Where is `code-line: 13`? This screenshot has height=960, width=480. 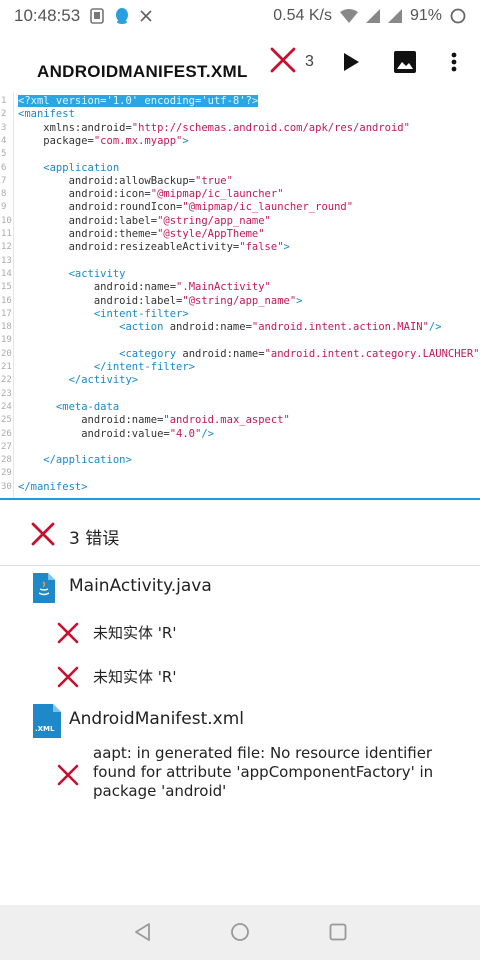 code-line: 13 is located at coordinates (240, 261).